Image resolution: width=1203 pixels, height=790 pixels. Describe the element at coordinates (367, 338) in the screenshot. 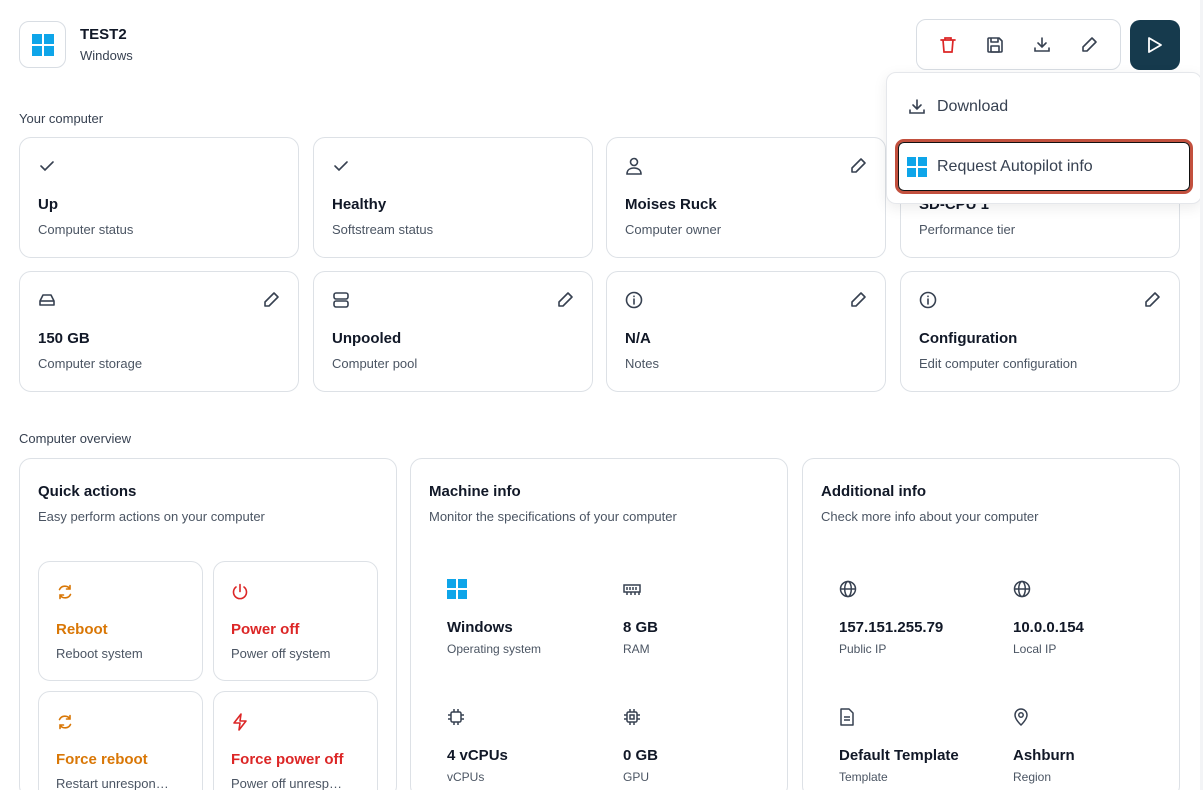

I see `card-value: Unpooled` at that location.